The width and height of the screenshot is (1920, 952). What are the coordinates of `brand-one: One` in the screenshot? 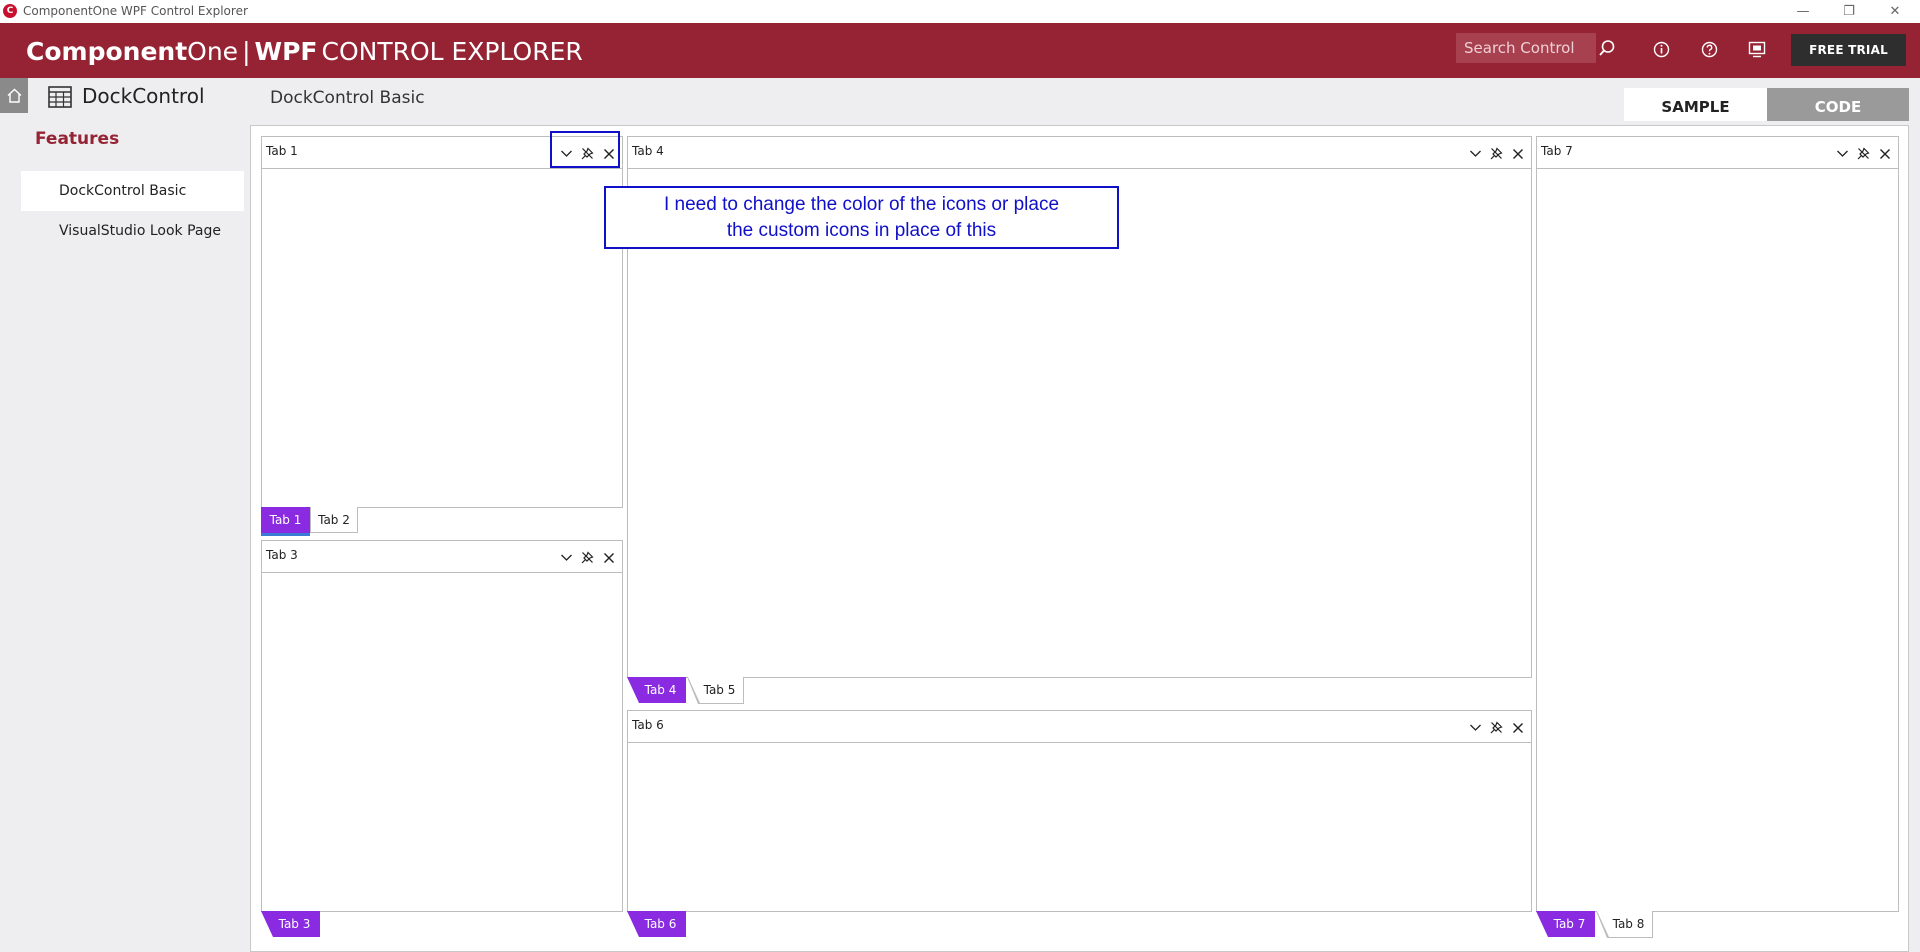 It's located at (213, 51).